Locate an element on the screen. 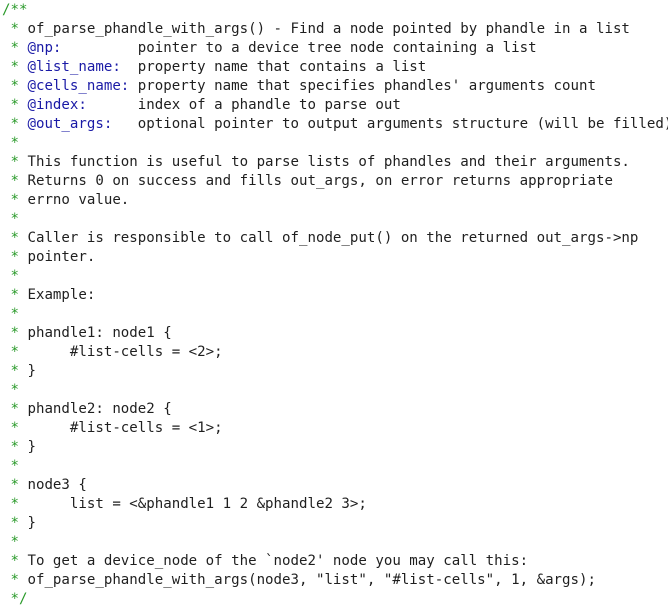 The width and height of the screenshot is (668, 609). line-text: property name that contains a list is located at coordinates (273, 67).